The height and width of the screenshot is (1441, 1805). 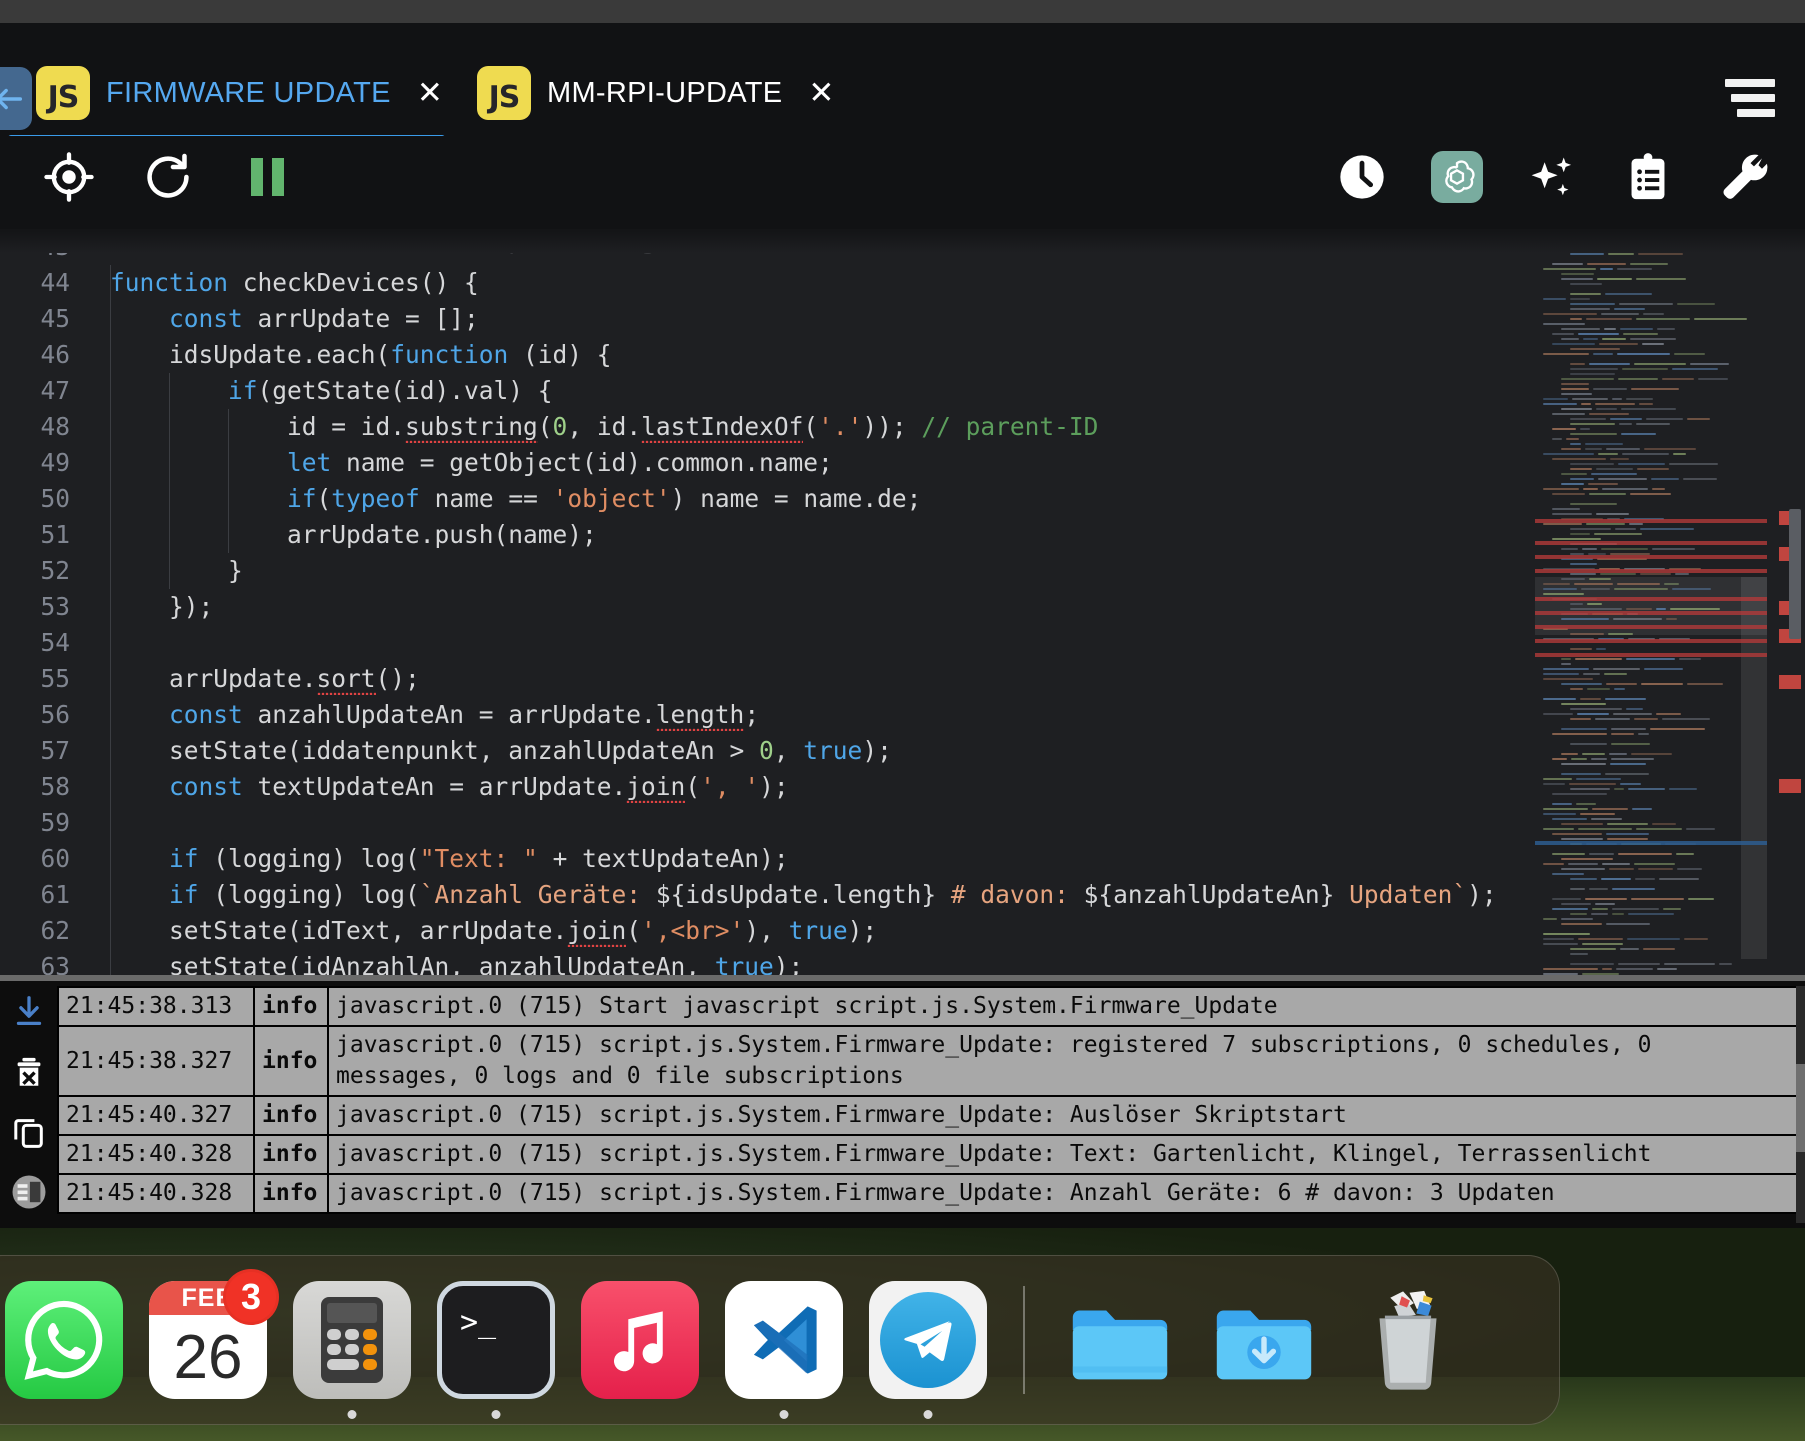 What do you see at coordinates (29, 1132) in the screenshot?
I see `copy-log-icon` at bounding box center [29, 1132].